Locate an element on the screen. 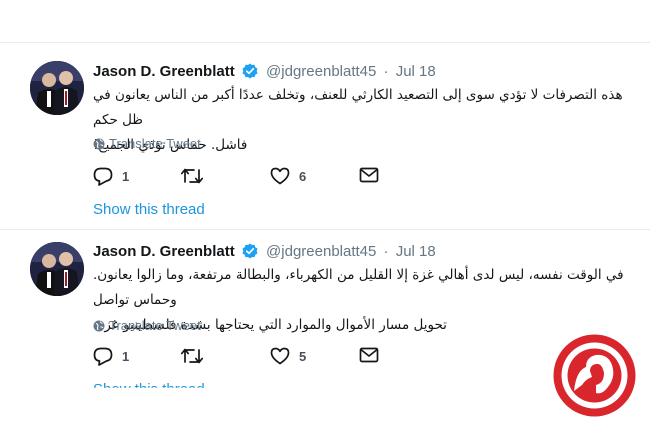 This screenshot has width=650, height=433. like-button: 5 is located at coordinates (288, 356).